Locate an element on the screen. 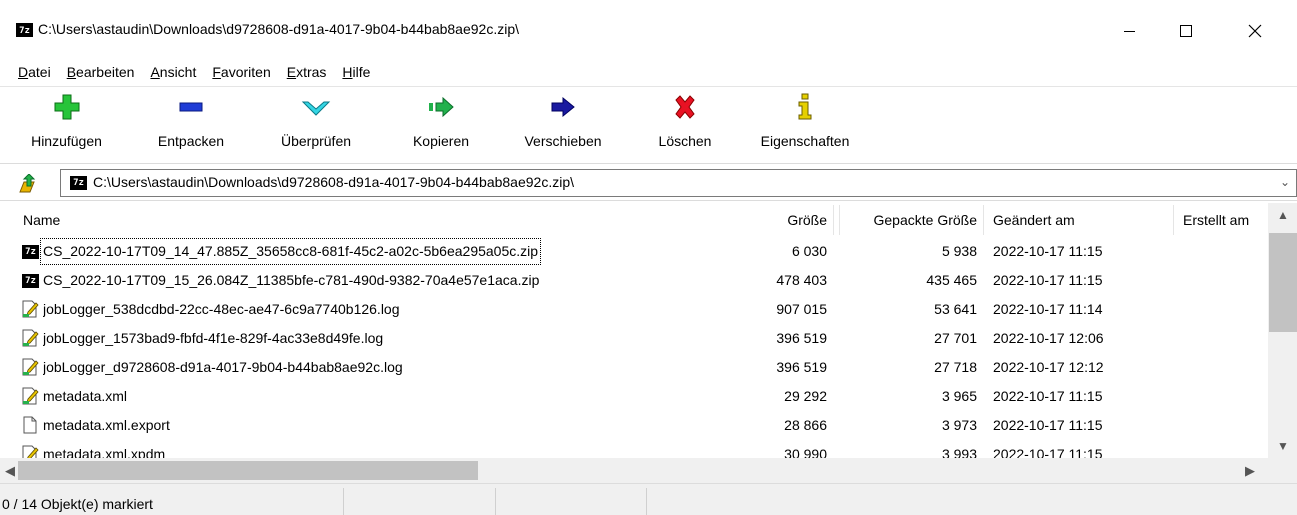  minimize-button is located at coordinates (1129, 31).